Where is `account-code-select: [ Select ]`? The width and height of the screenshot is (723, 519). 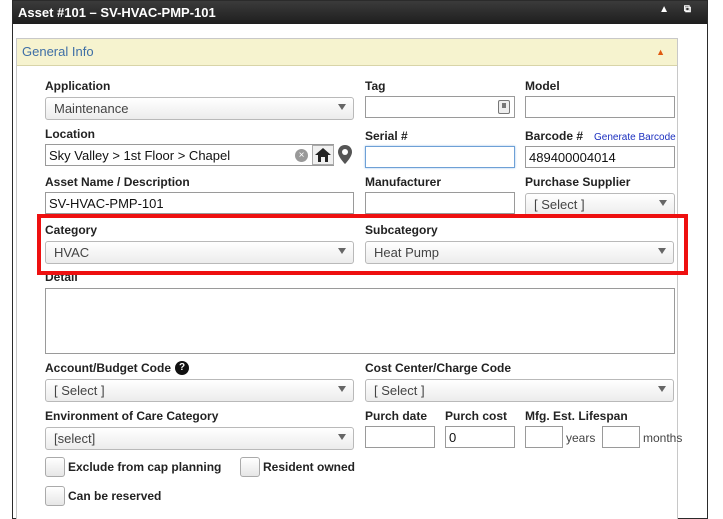 account-code-select: [ Select ] is located at coordinates (199, 390).